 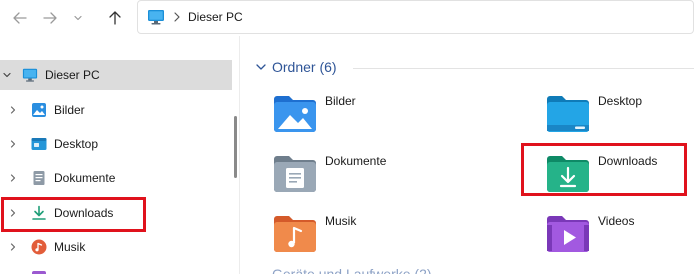 I want to click on pictures-folder-icon, so click(x=295, y=114).